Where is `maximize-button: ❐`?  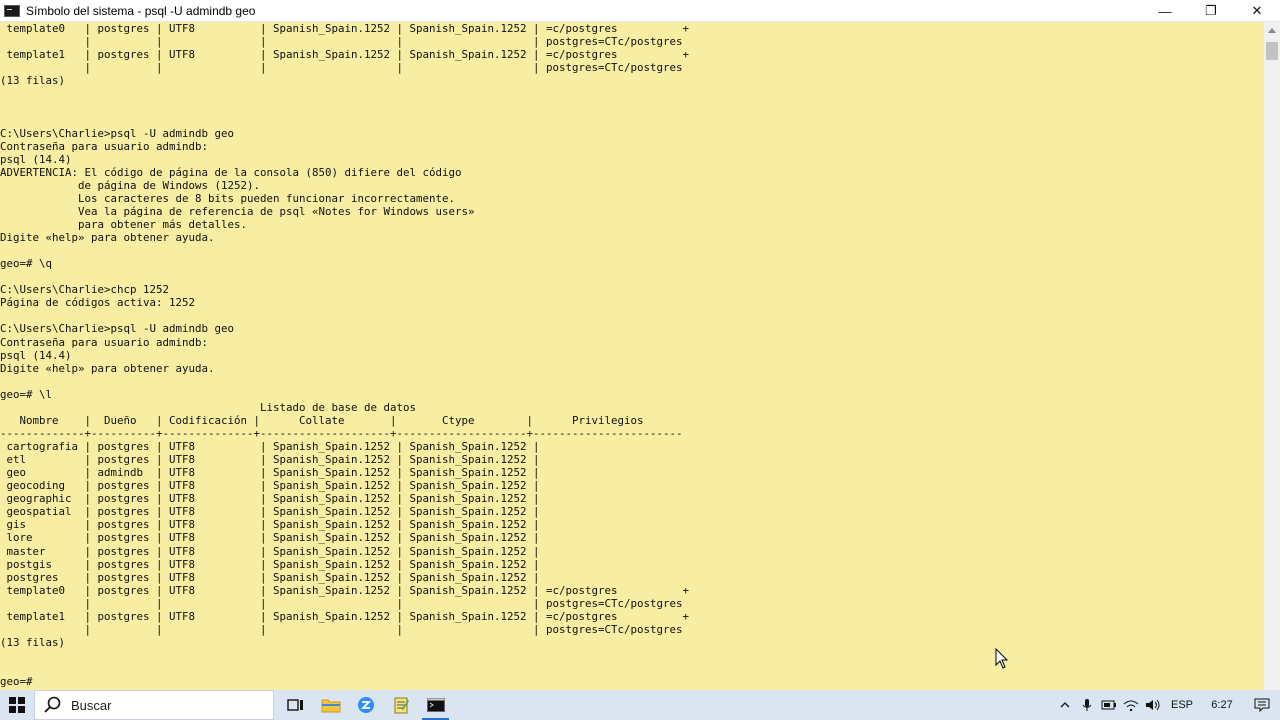 maximize-button: ❐ is located at coordinates (1211, 11).